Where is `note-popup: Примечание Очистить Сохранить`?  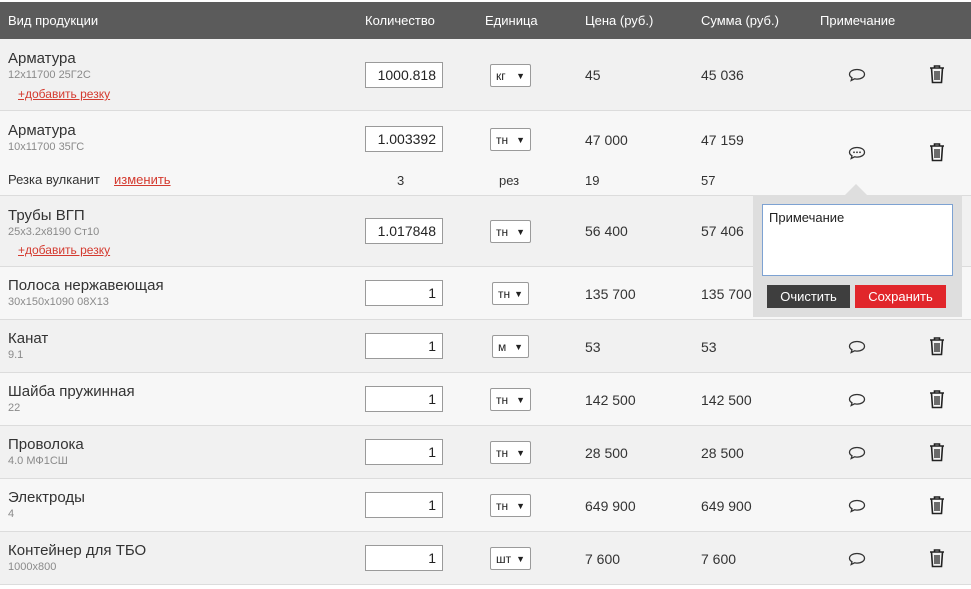 note-popup: Примечание Очистить Сохранить is located at coordinates (857, 256).